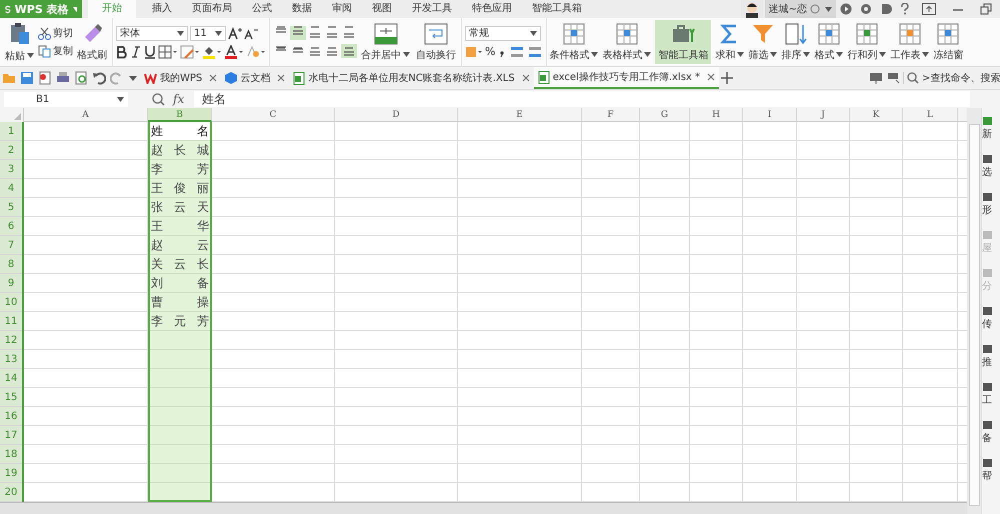 This screenshot has height=514, width=1000. I want to click on cut-button: 剪切, so click(55, 33).